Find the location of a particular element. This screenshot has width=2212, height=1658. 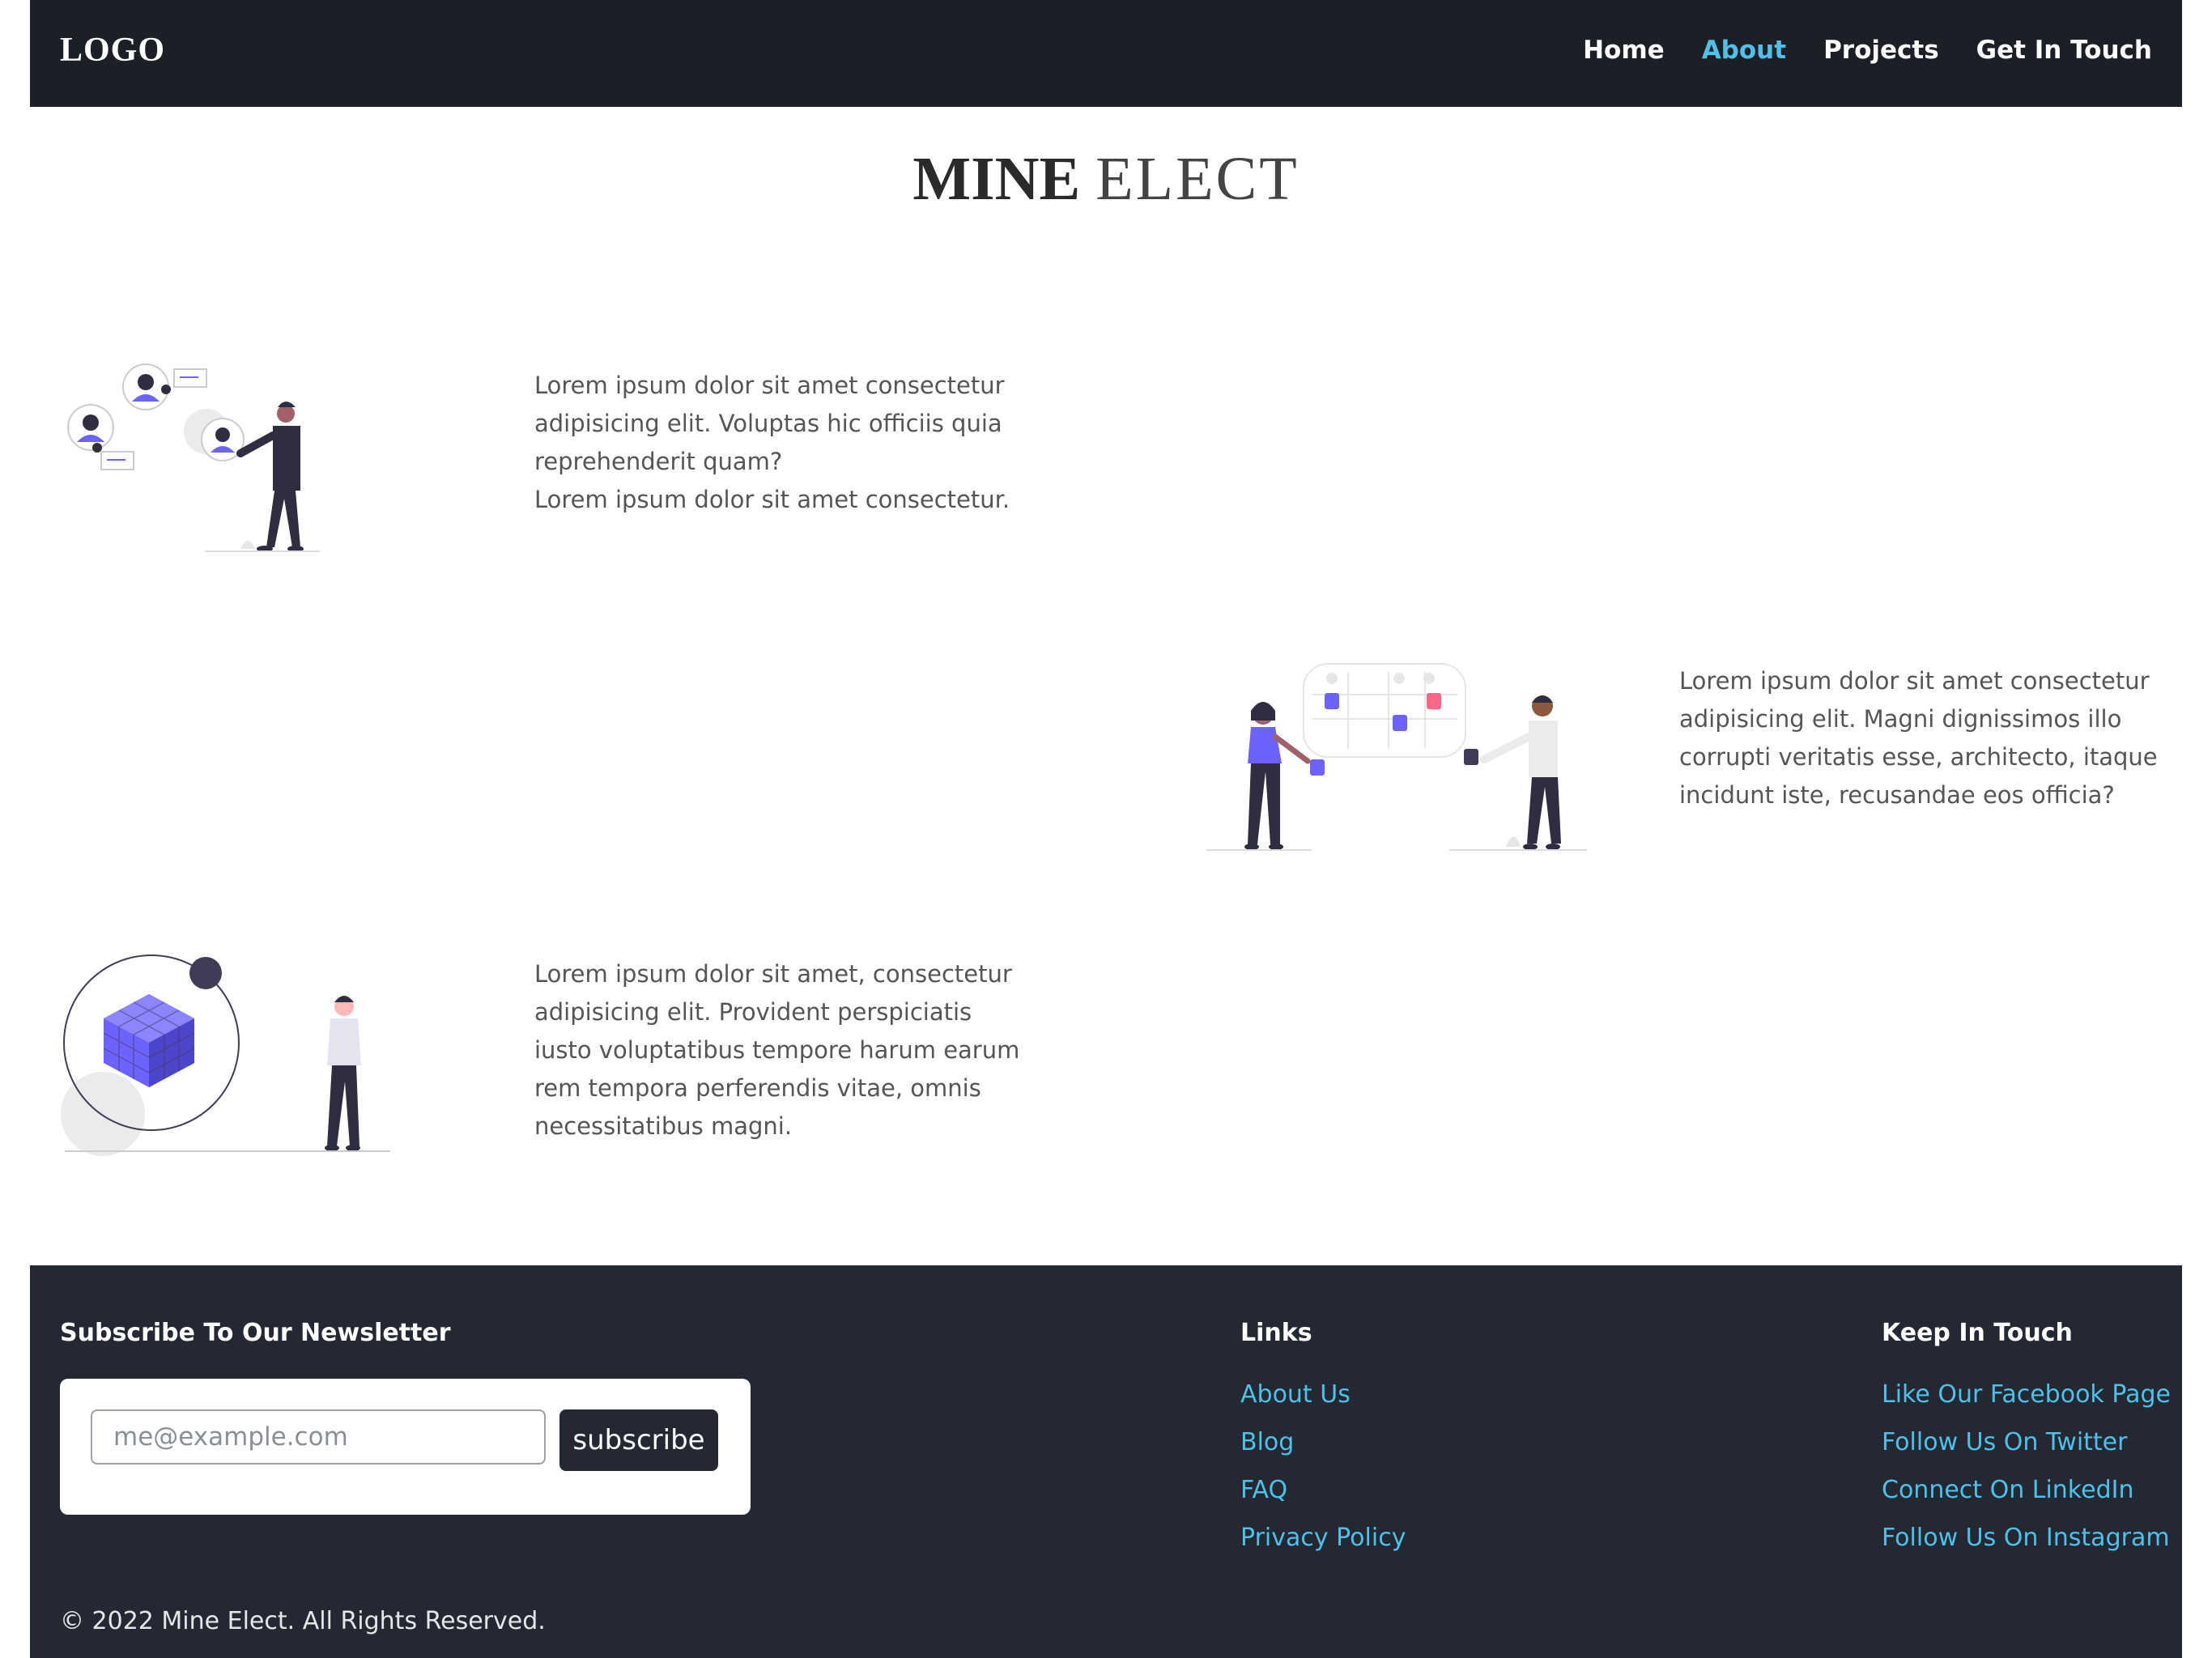

about-us-link: About Us is located at coordinates (1296, 1394).